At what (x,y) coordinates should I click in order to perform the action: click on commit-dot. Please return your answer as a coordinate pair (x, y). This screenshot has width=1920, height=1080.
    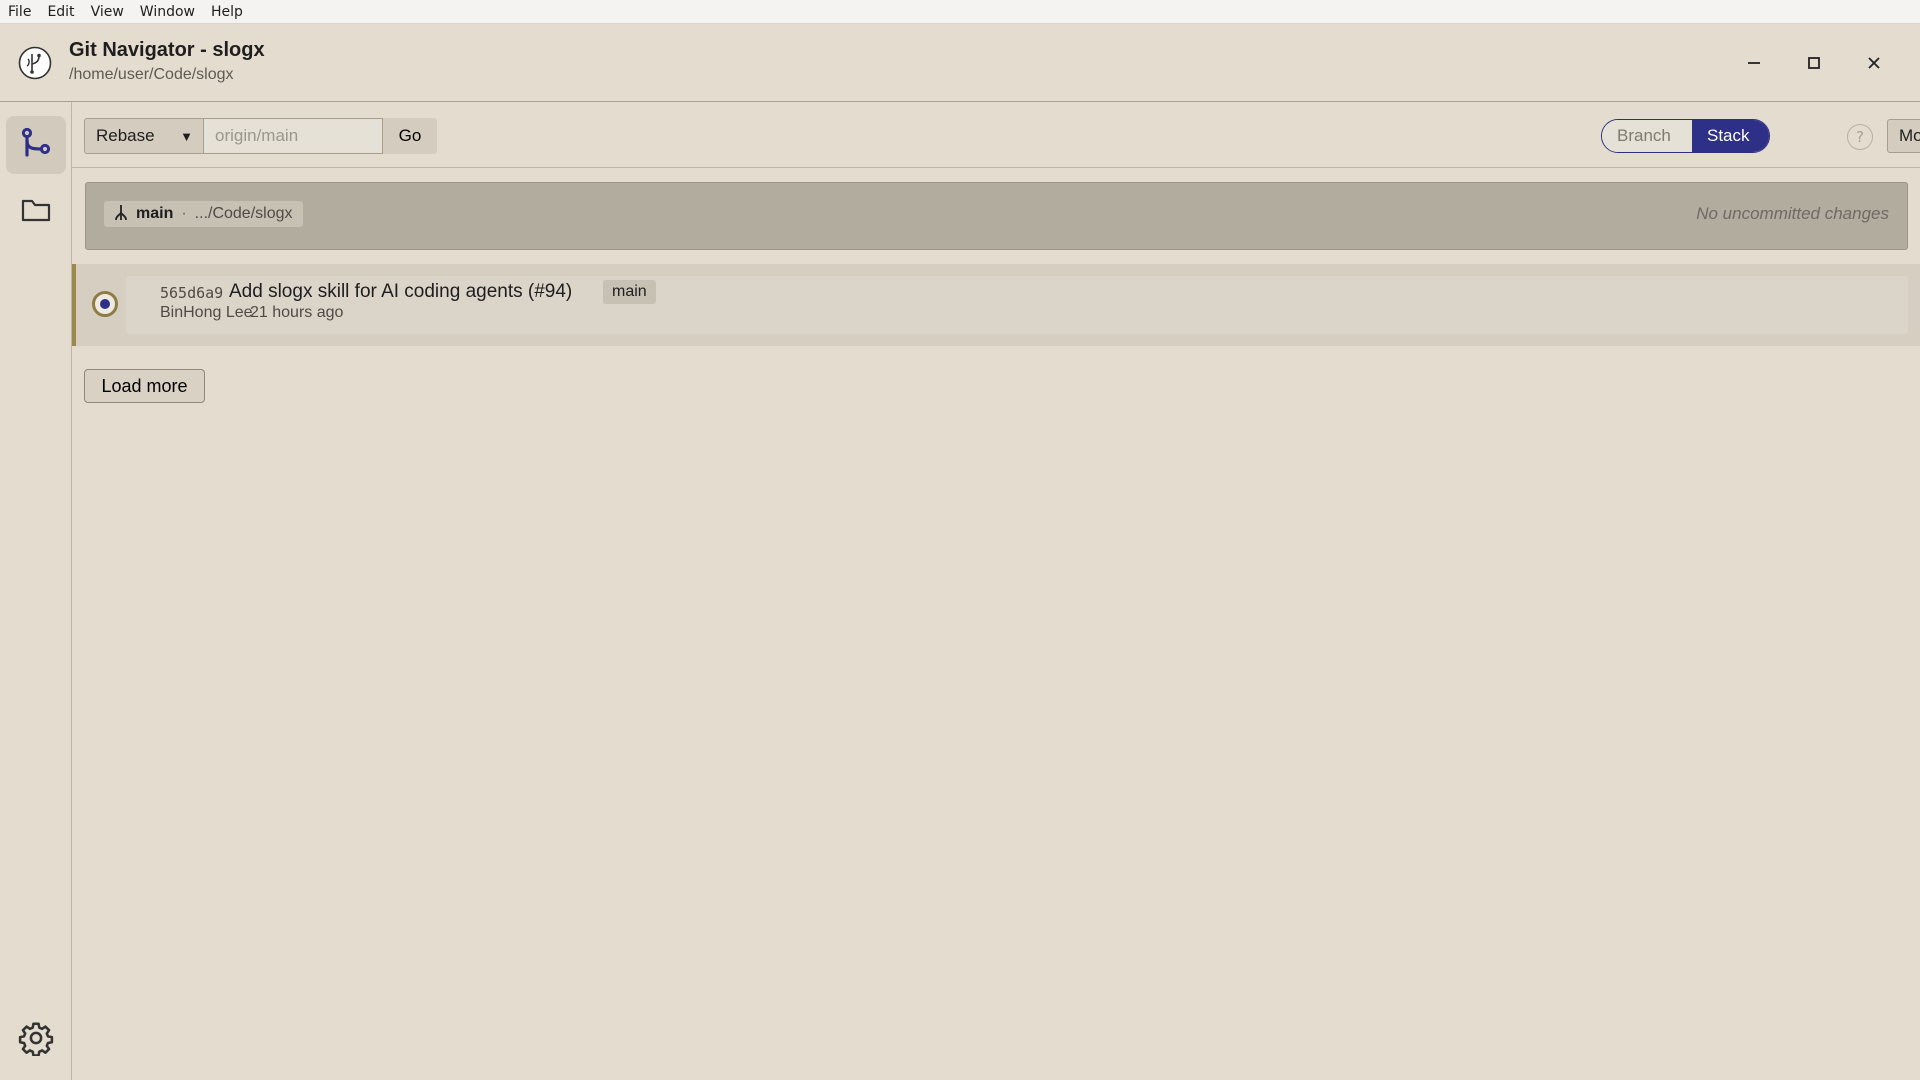
    Looking at the image, I should click on (105, 304).